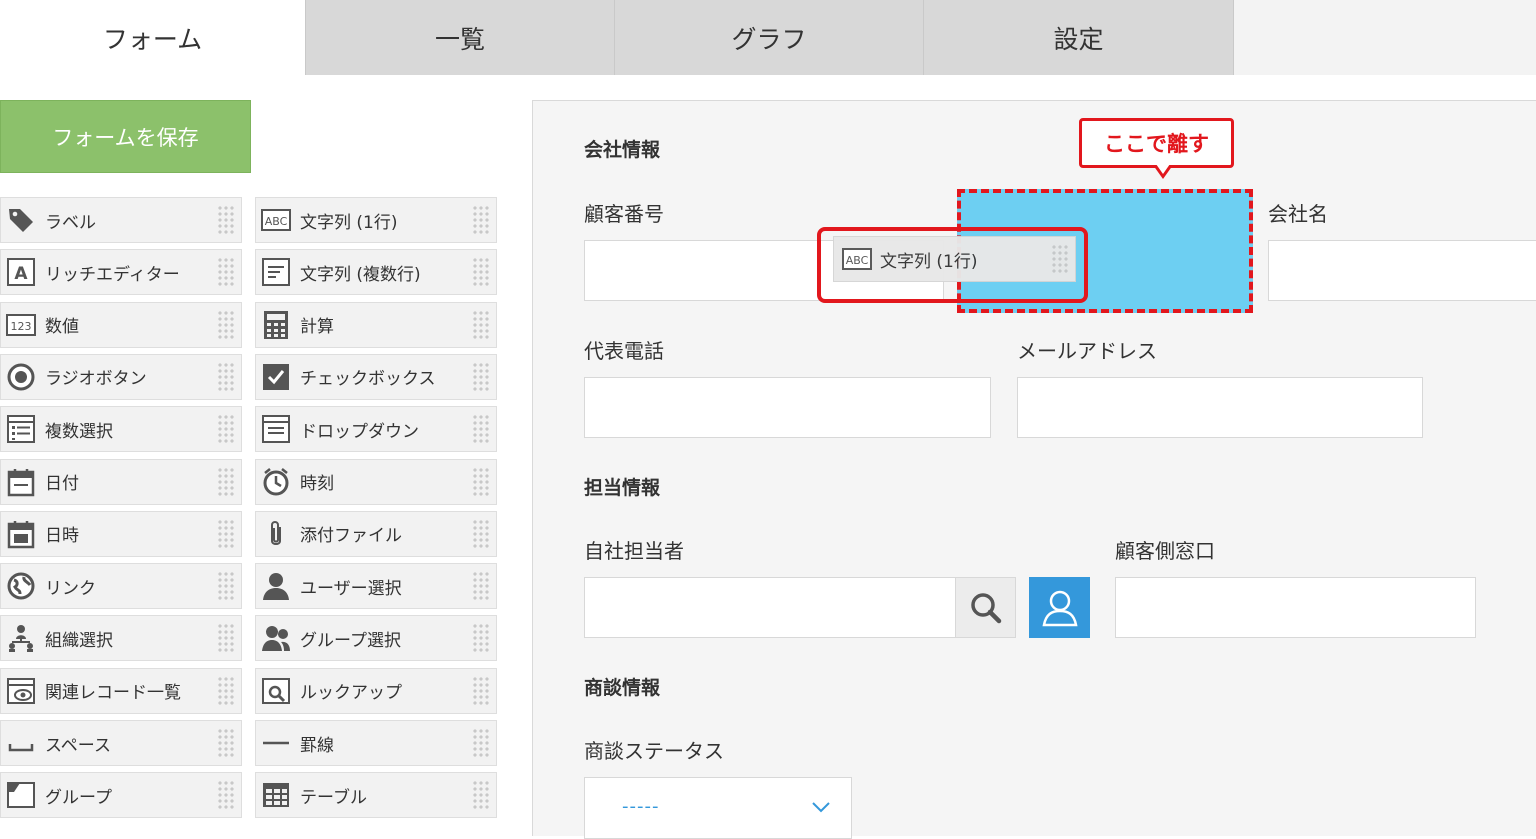 The height and width of the screenshot is (839, 1536). What do you see at coordinates (112, 274) in the screenshot?
I see `palette-item-label: リッチエディター` at bounding box center [112, 274].